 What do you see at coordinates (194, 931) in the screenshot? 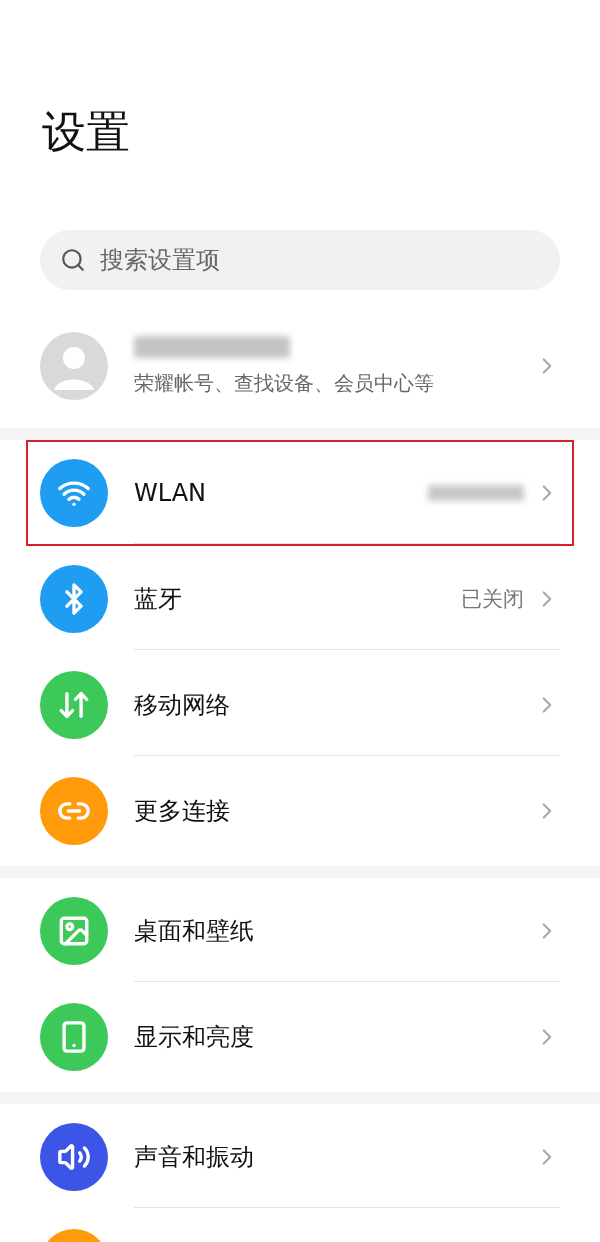
I see `row-label: 桌面和壁纸` at bounding box center [194, 931].